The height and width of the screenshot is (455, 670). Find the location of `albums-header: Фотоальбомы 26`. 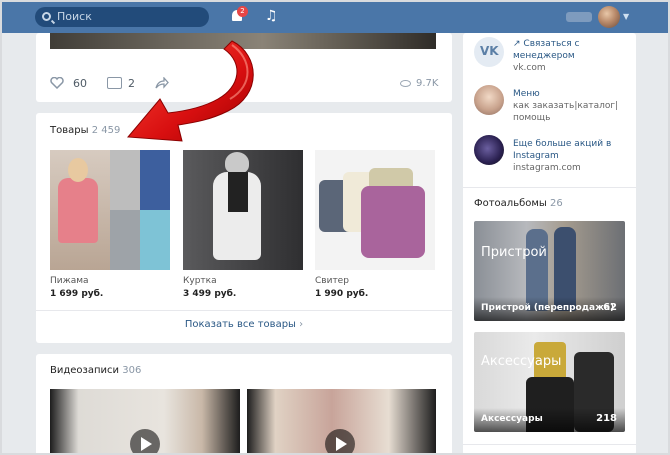

albums-header: Фотоальбомы 26 is located at coordinates (518, 203).